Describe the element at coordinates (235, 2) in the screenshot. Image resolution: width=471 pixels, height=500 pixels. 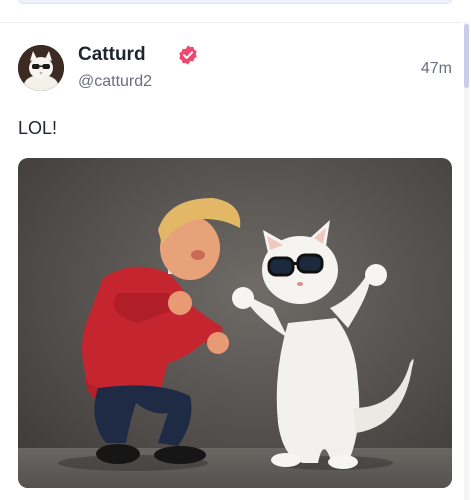
I see `previous-card-edge` at that location.